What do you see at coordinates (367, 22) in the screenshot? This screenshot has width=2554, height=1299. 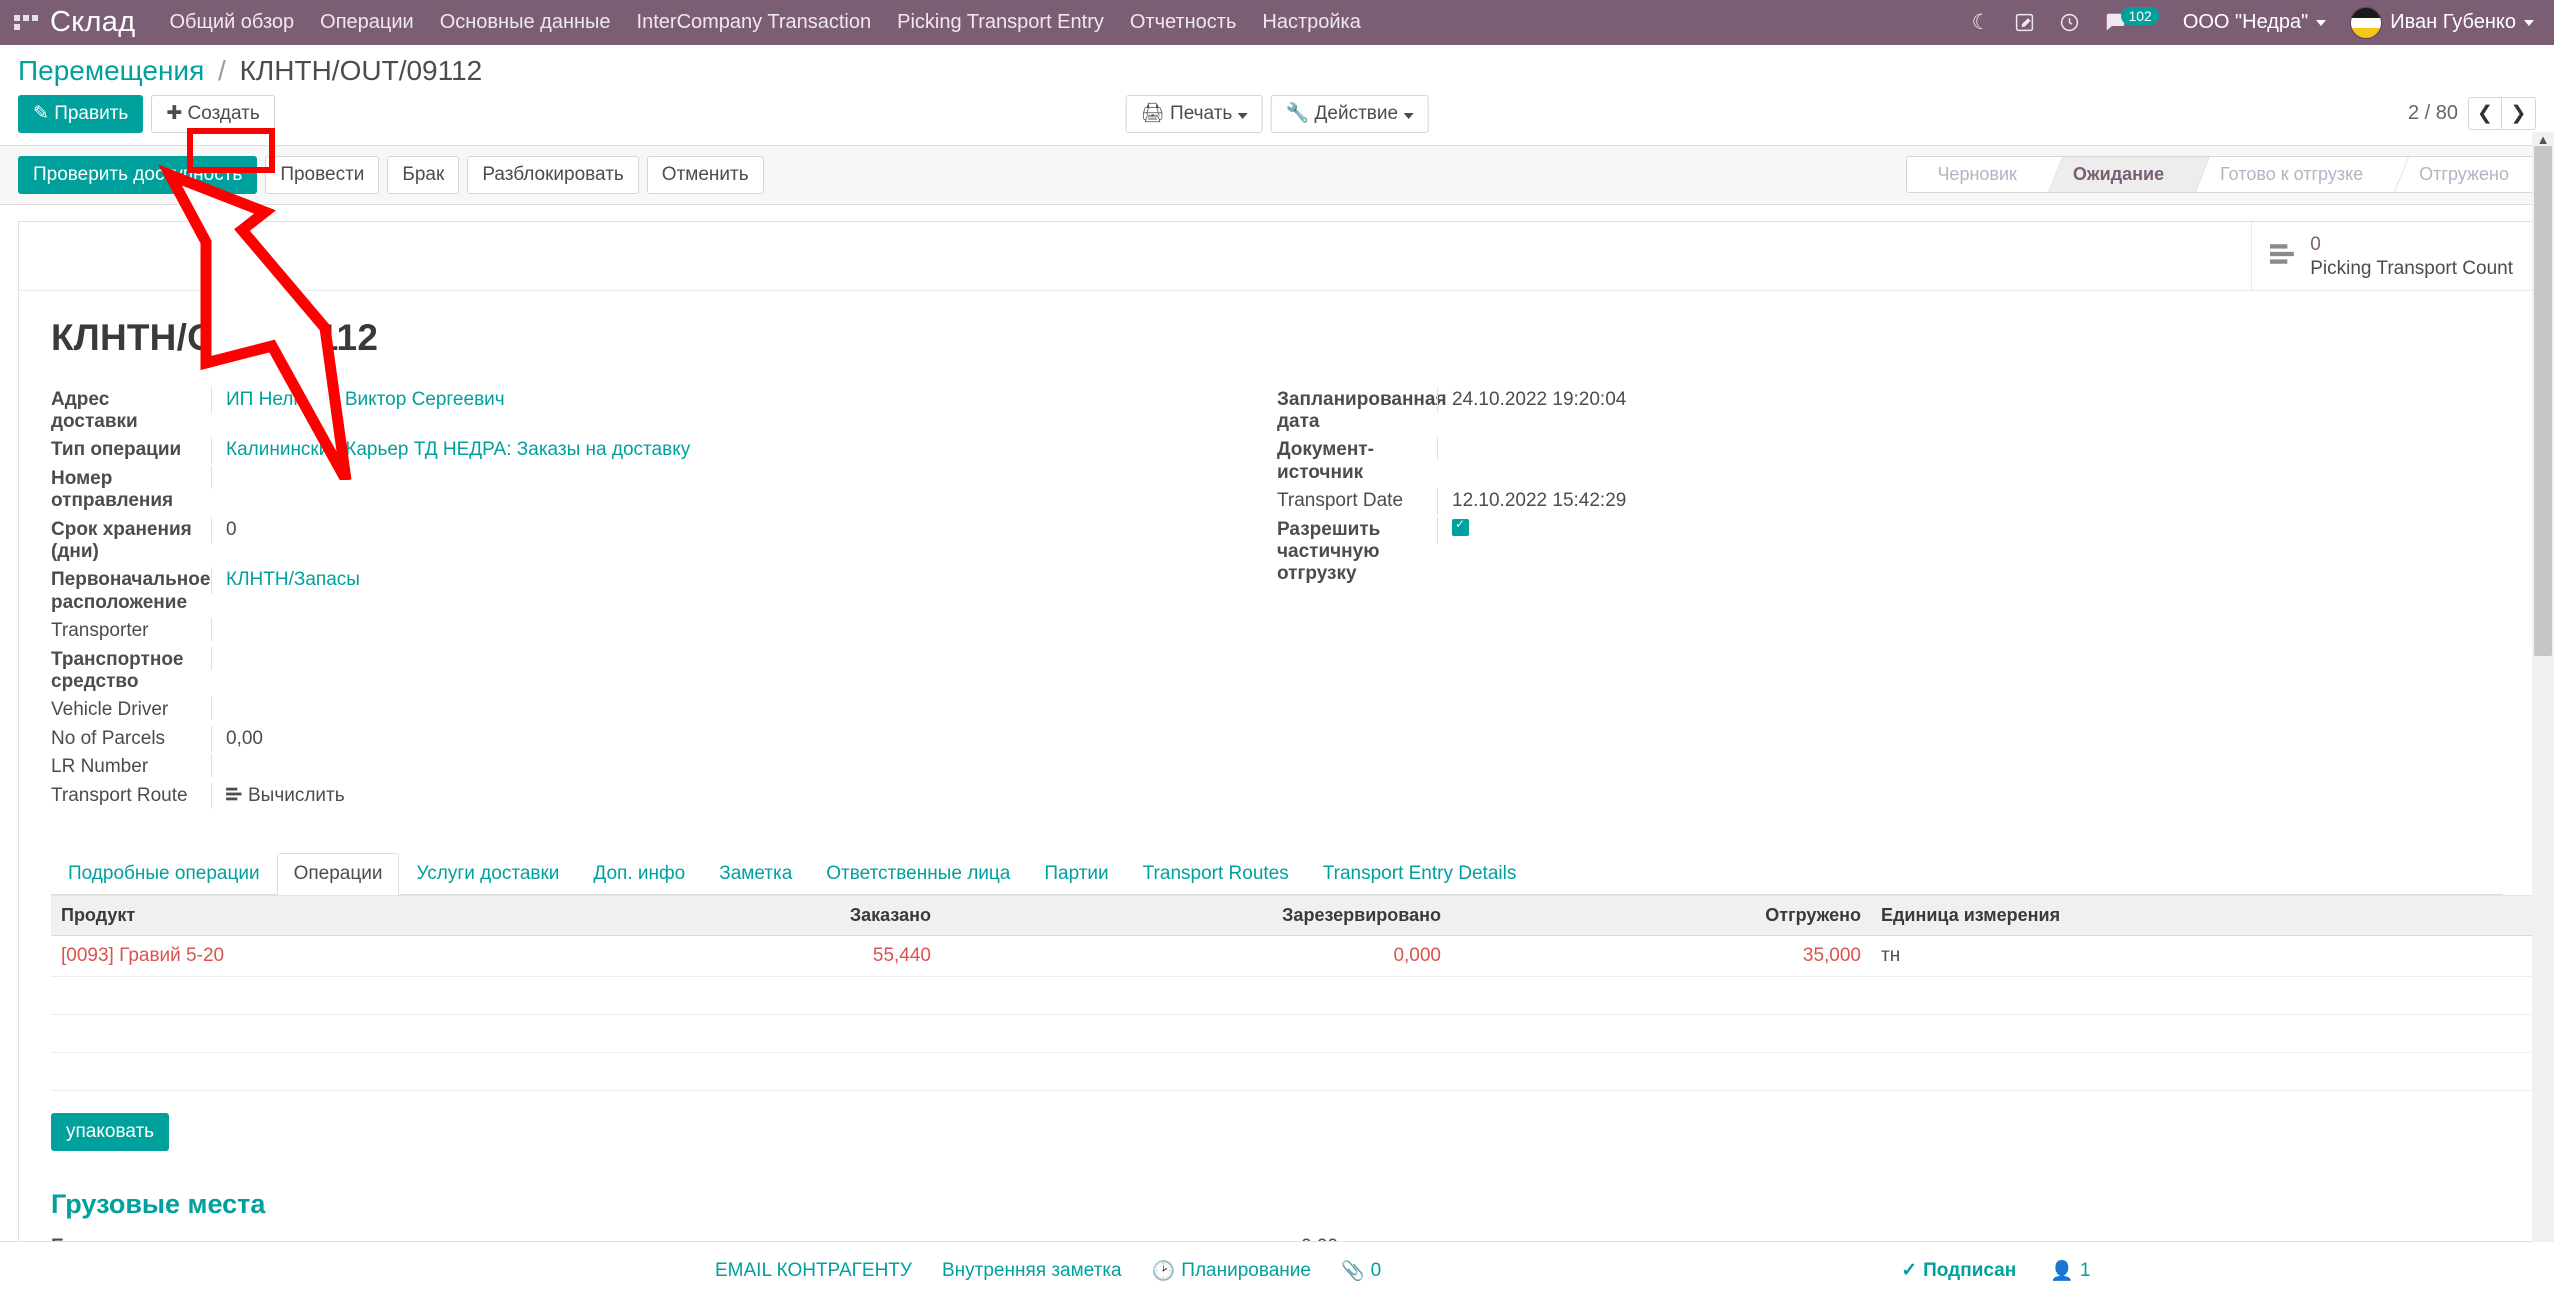 I see `menu-item-operations: Операции` at bounding box center [367, 22].